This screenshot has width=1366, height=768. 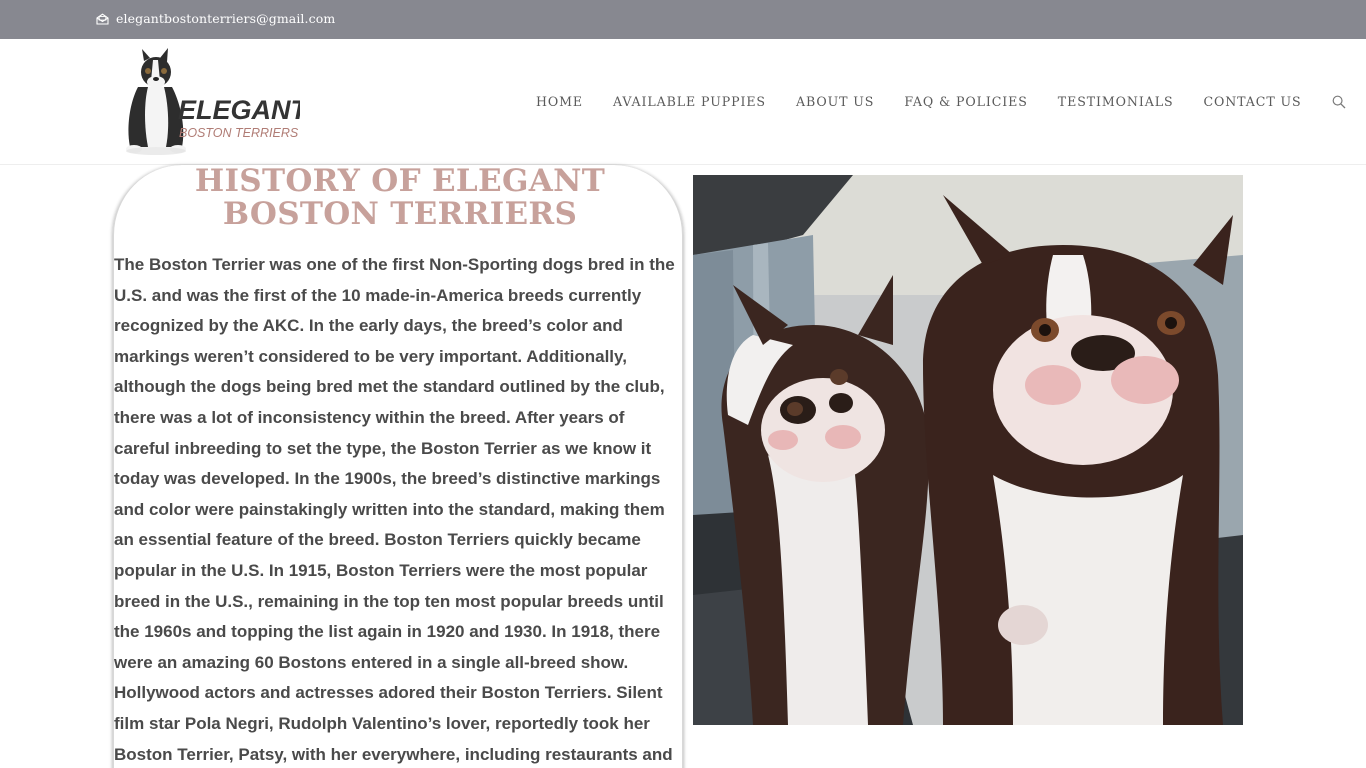 I want to click on article-title: HISTORY OF ELEGANT BOSTON TERRIERS, so click(x=400, y=197).